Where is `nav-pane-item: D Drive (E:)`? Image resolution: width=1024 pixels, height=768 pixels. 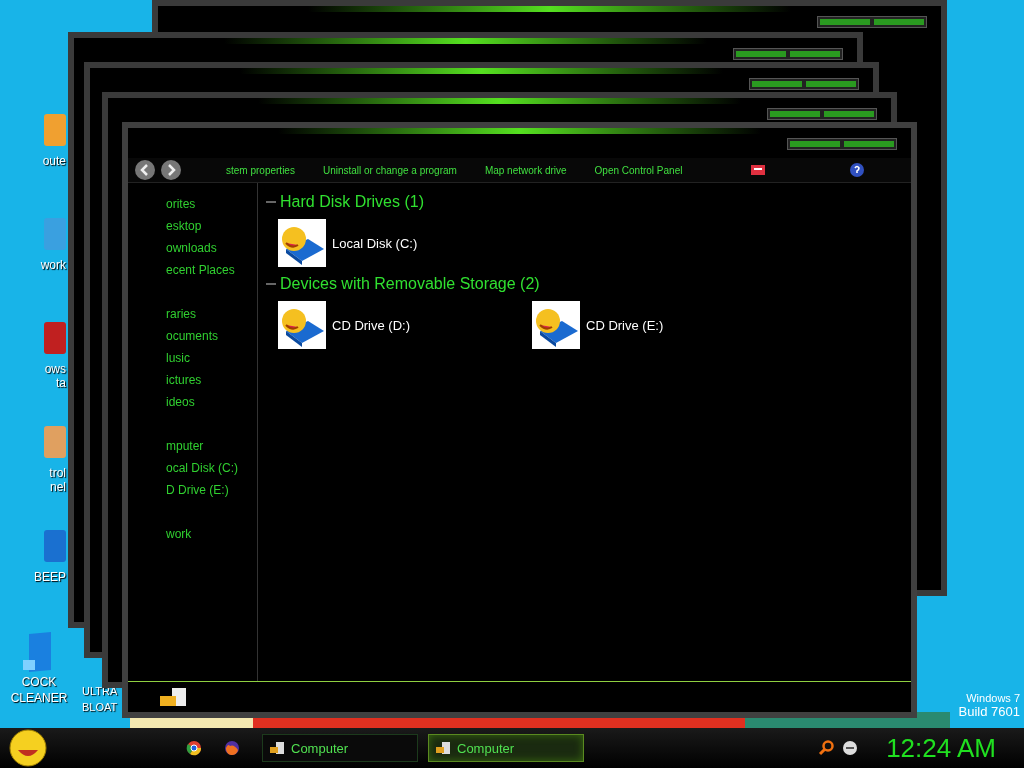 nav-pane-item: D Drive (E:) is located at coordinates (211, 490).